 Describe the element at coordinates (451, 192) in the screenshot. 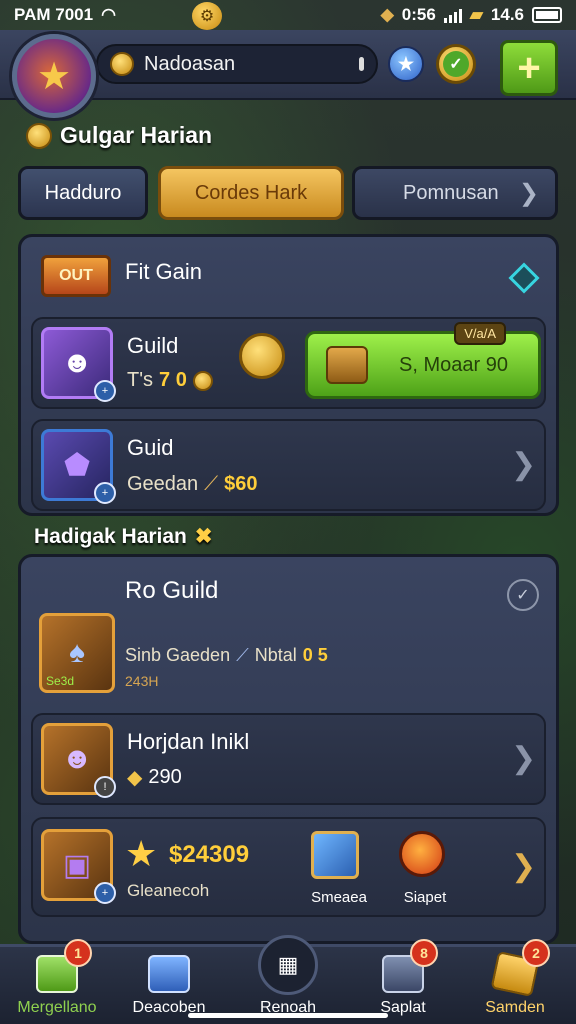

I see `tab-label: Pomnusan` at that location.